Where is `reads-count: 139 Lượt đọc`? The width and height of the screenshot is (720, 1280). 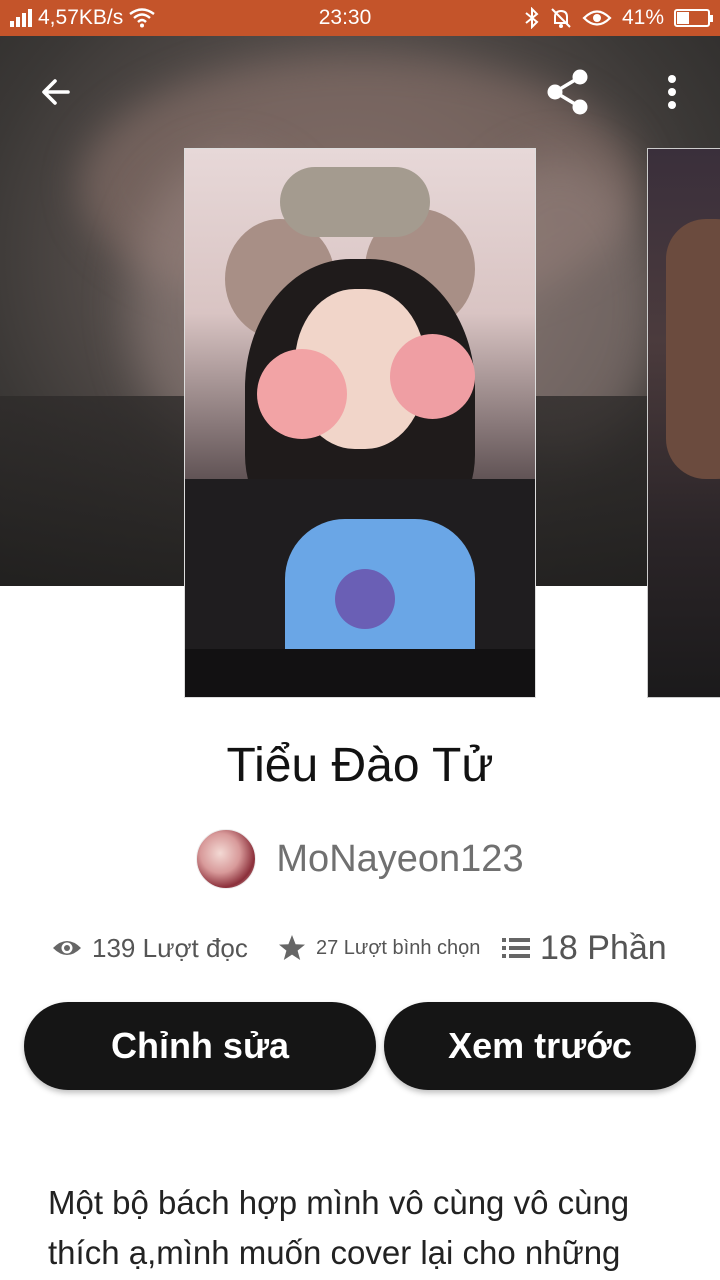 reads-count: 139 Lượt đọc is located at coordinates (170, 947).